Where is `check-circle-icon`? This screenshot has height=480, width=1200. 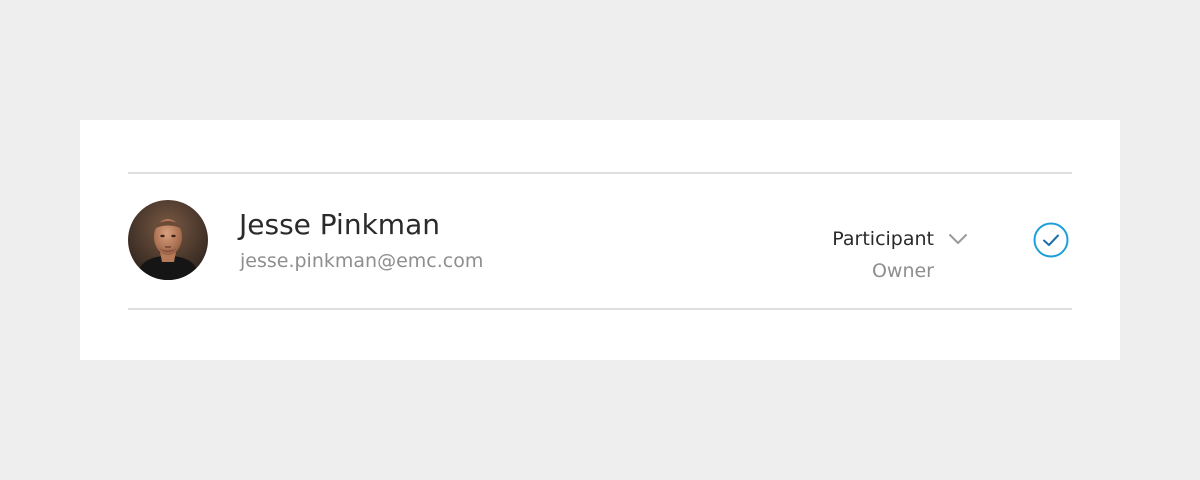
check-circle-icon is located at coordinates (1051, 240).